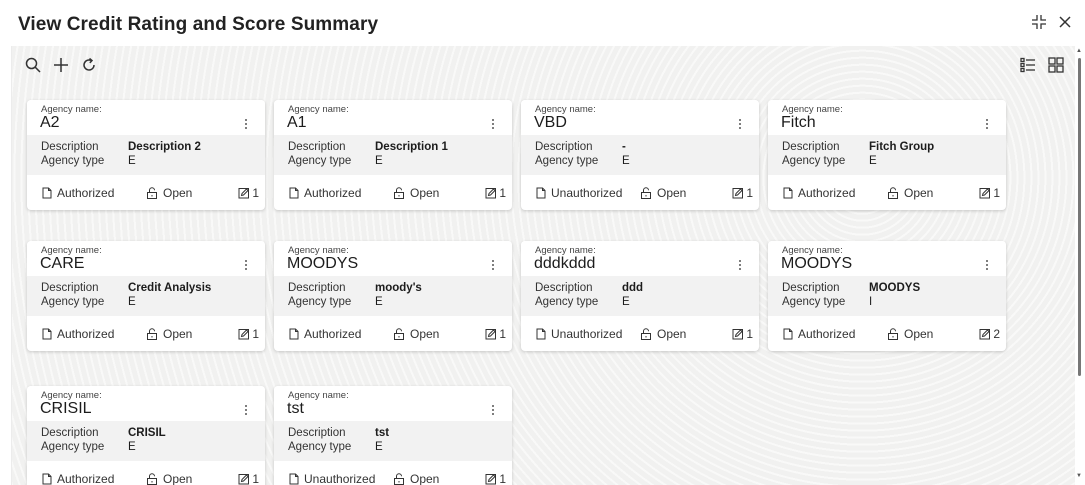 This screenshot has width=1085, height=485. Describe the element at coordinates (1079, 476) in the screenshot. I see `scroll-down-arrow: ▼` at that location.